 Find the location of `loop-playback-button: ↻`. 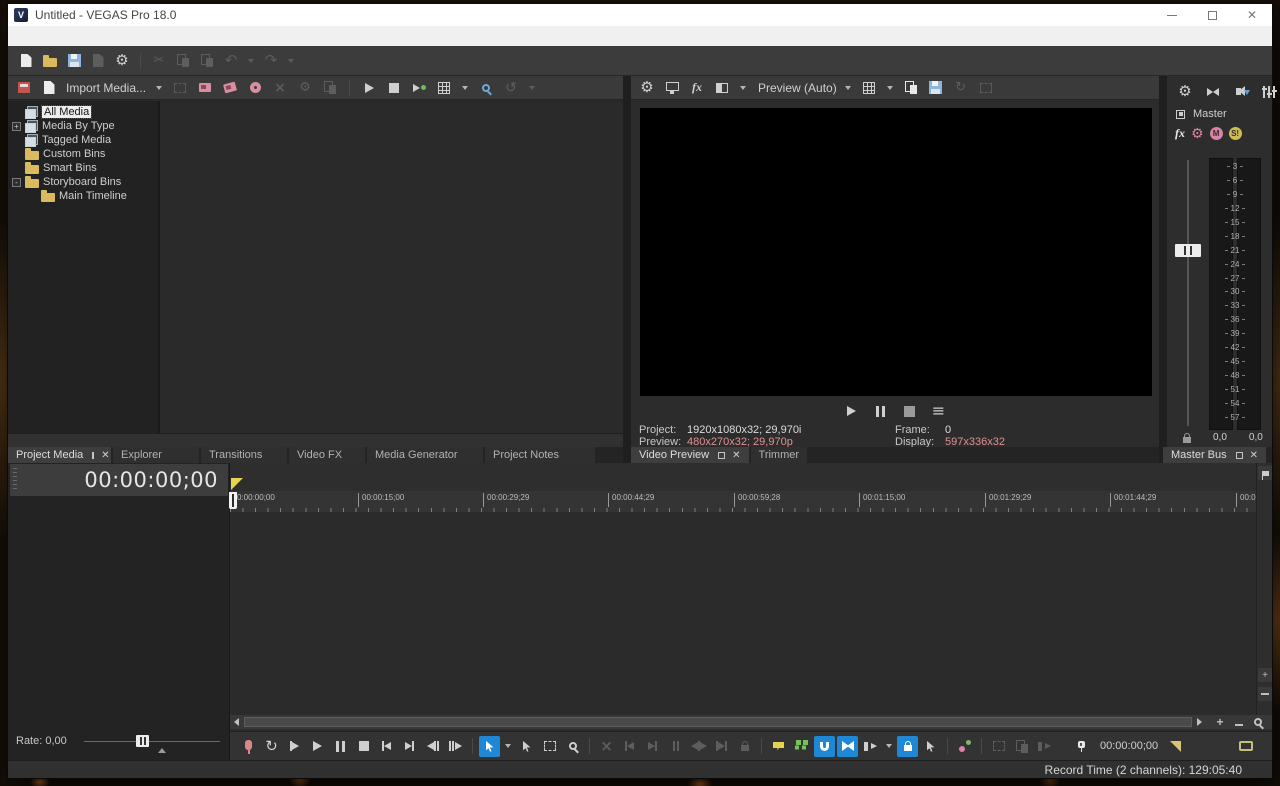

loop-playback-button: ↻ is located at coordinates (271, 746).